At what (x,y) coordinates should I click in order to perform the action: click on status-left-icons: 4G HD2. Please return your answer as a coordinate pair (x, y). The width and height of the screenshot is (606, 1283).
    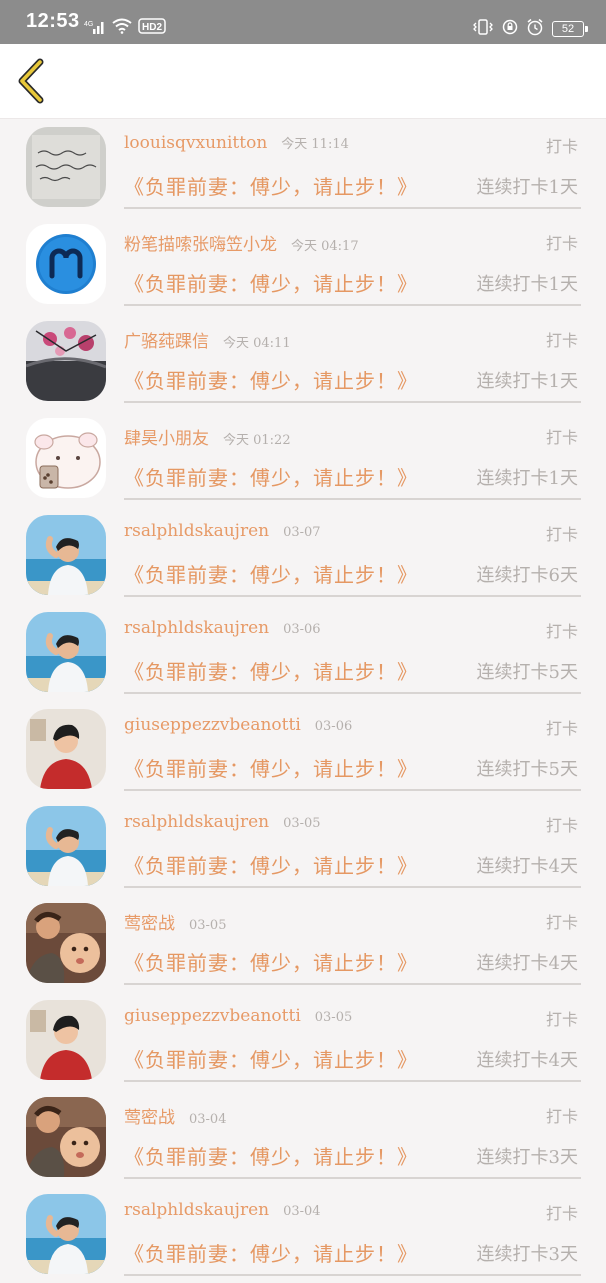
    Looking at the image, I should click on (125, 28).